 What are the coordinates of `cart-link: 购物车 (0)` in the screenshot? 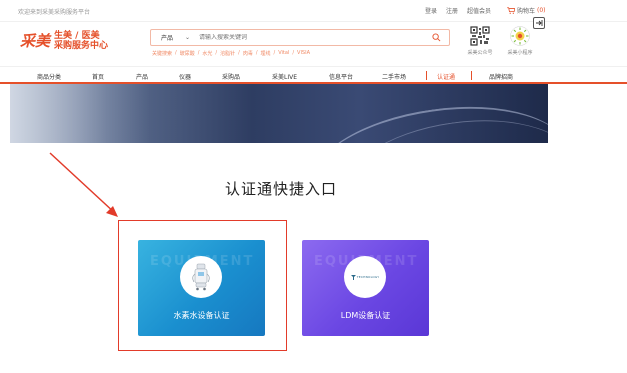 It's located at (526, 10).